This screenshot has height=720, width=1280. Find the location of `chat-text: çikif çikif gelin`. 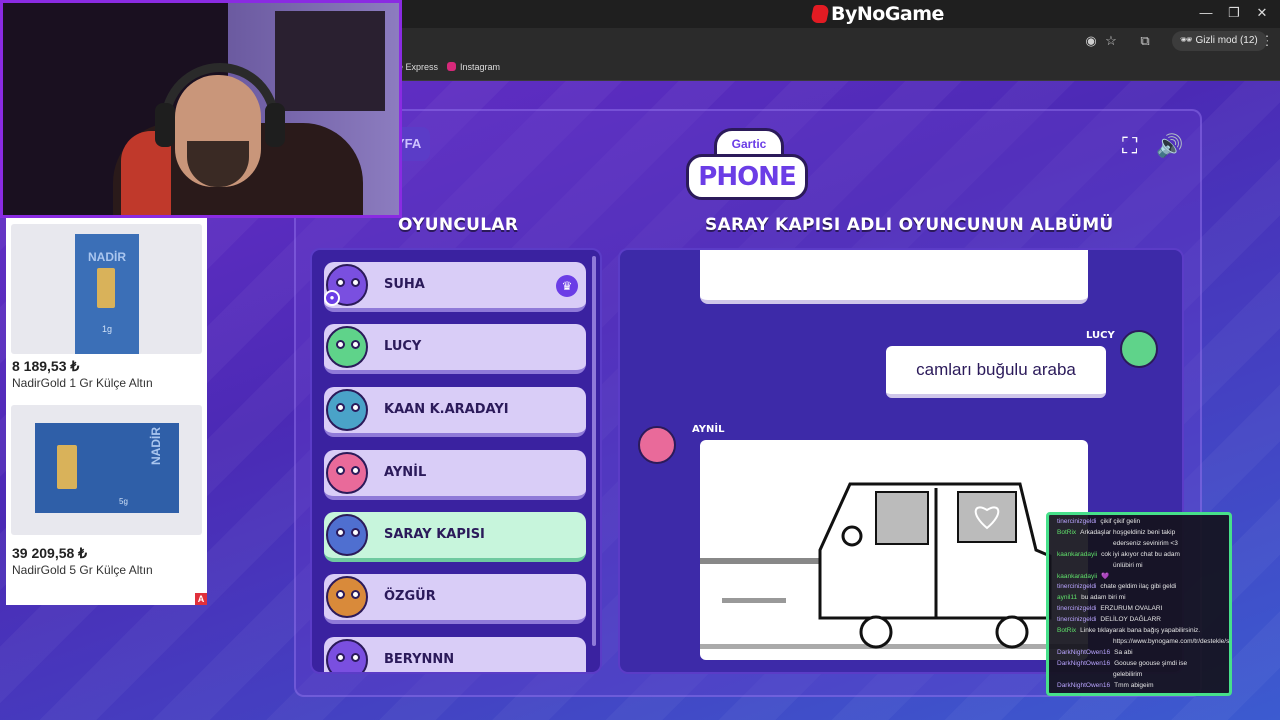

chat-text: çikif çikif gelin is located at coordinates (1120, 521).